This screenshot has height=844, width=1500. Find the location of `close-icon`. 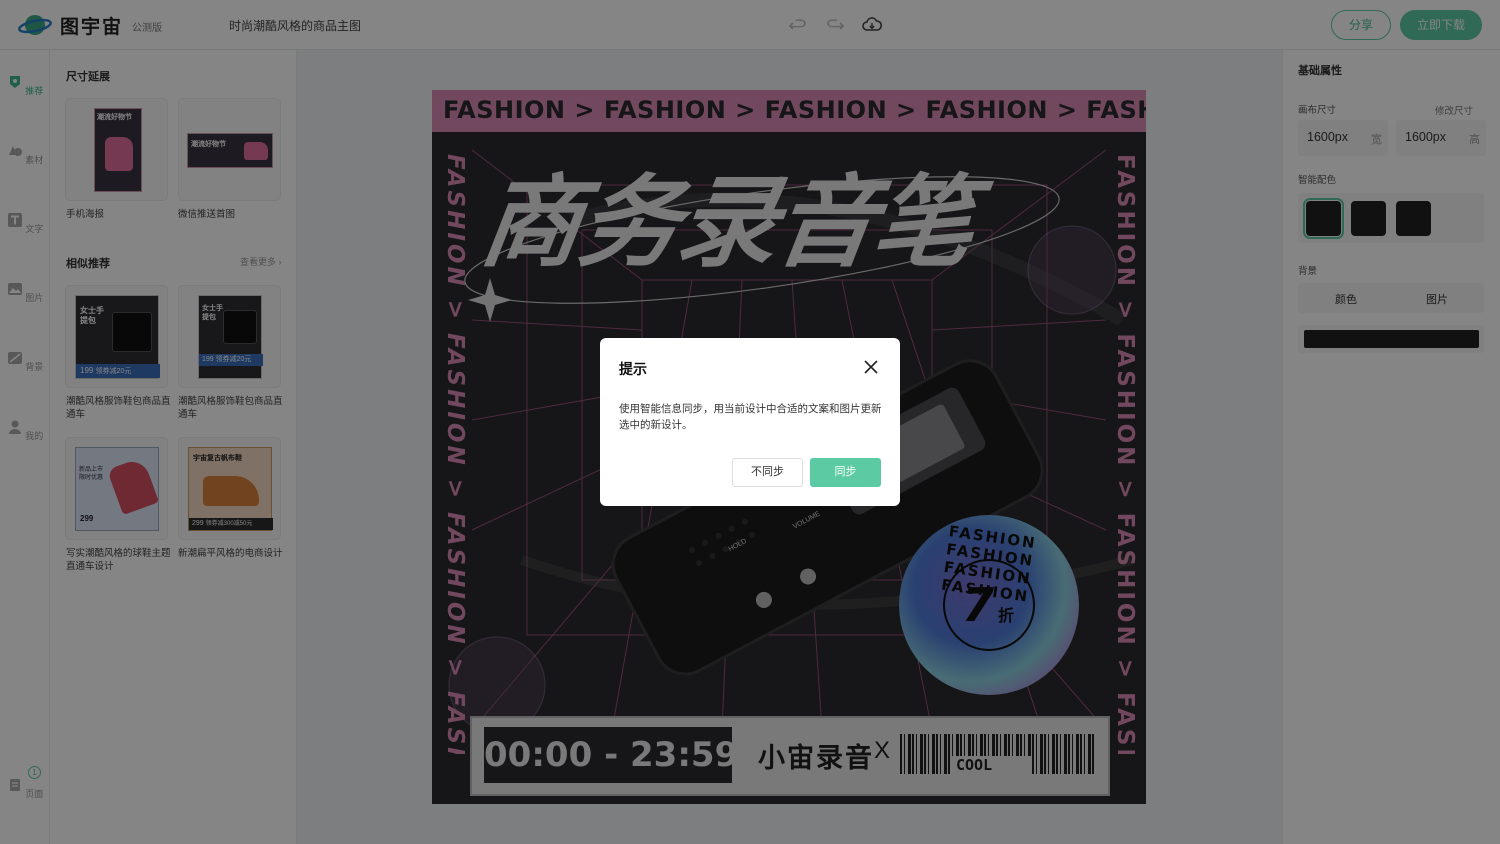

close-icon is located at coordinates (871, 367).